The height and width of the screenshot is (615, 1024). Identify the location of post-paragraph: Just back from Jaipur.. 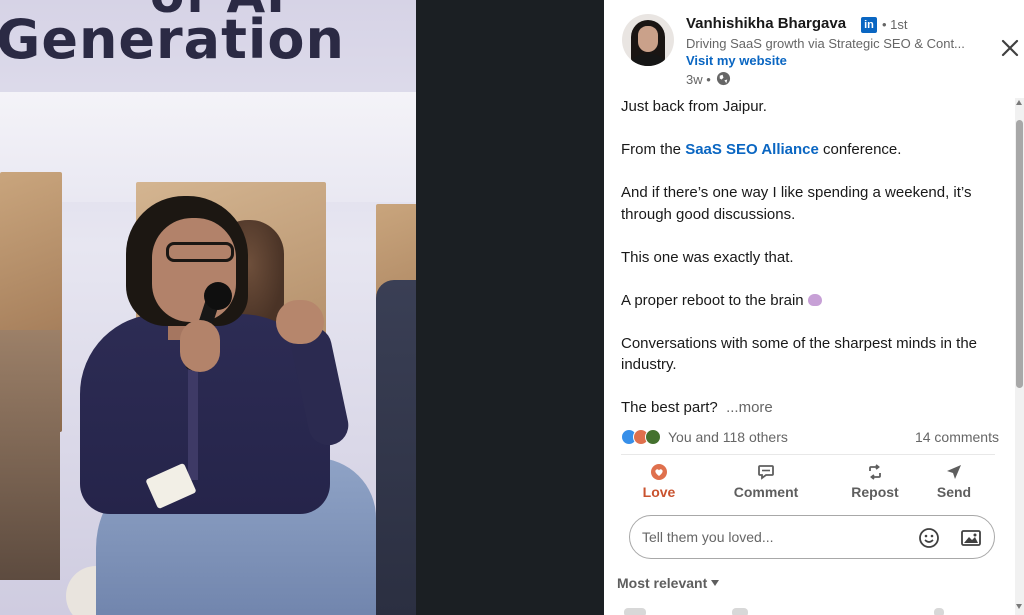
(694, 106).